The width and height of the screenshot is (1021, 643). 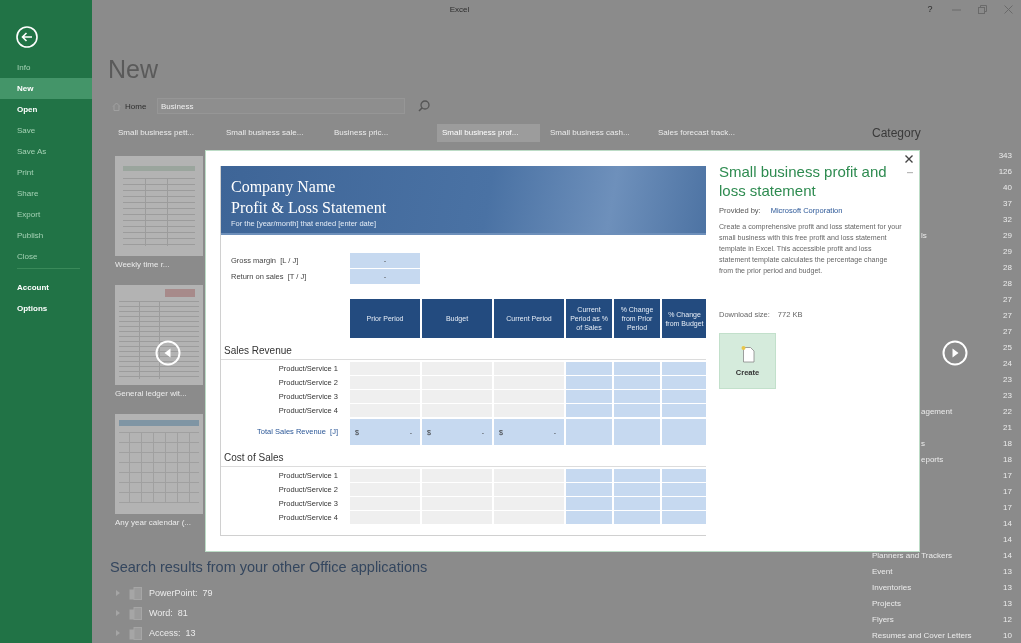 I want to click on category-name: Event, so click(x=882, y=572).